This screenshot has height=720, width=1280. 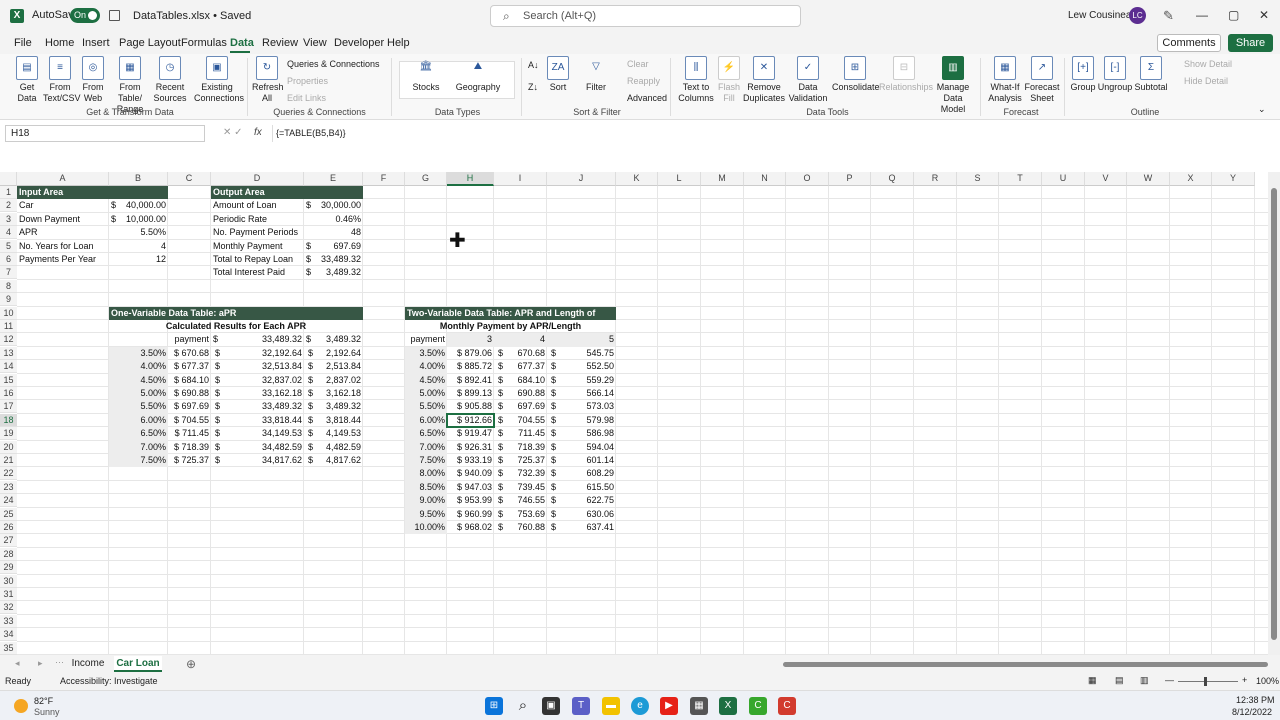 What do you see at coordinates (520, 179) in the screenshot?
I see `column-header-i: I` at bounding box center [520, 179].